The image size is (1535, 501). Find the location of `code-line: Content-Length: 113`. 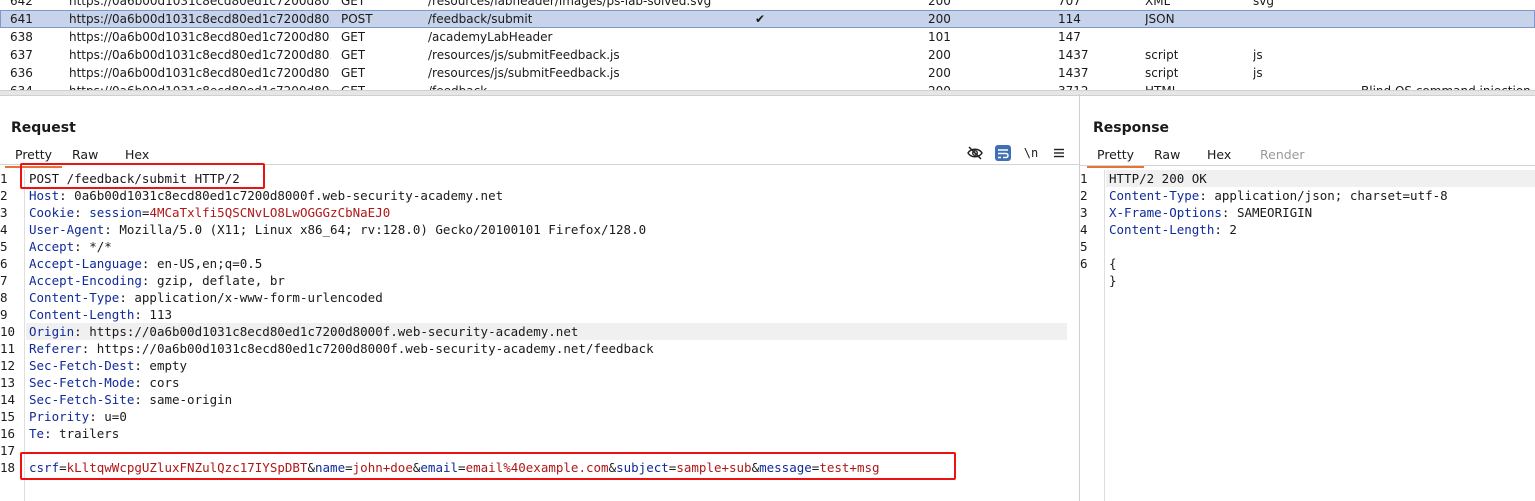

code-line: Content-Length: 113 is located at coordinates (100, 314).